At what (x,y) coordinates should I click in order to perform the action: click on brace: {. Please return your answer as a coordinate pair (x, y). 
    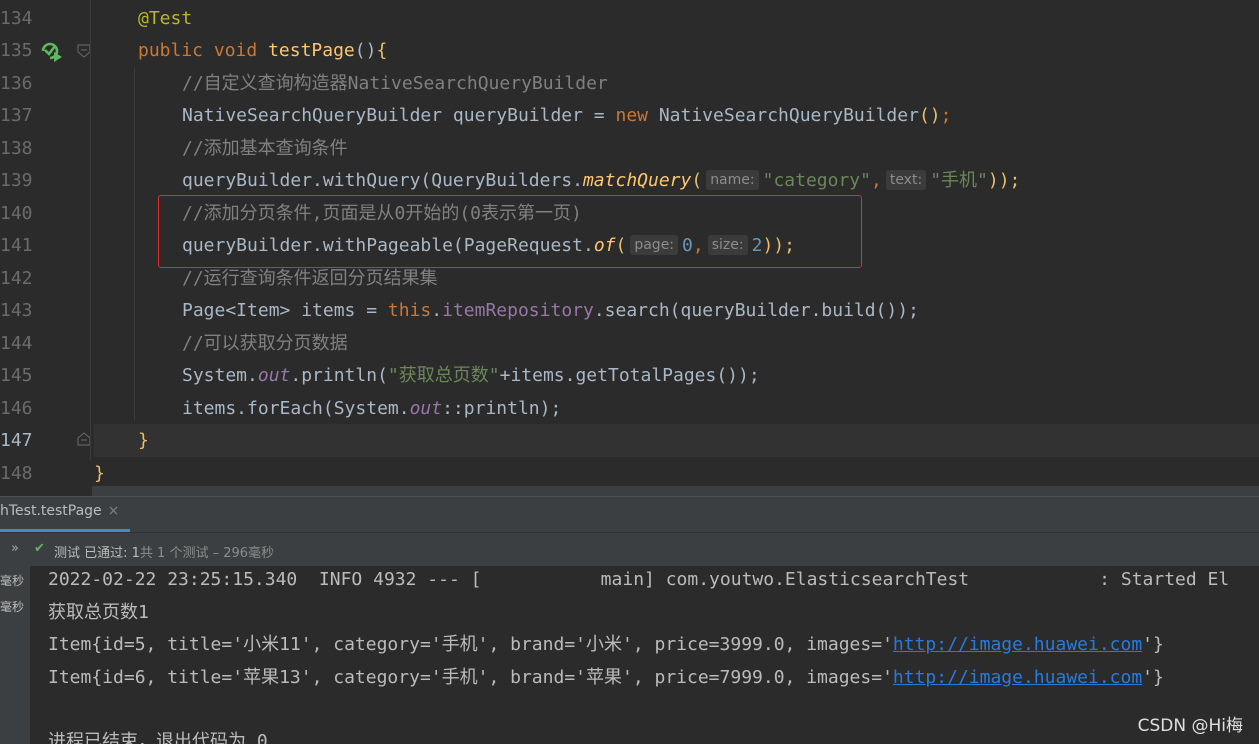
    Looking at the image, I should click on (382, 50).